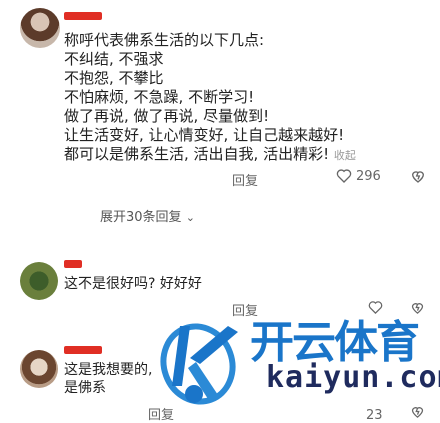 This screenshot has height=423, width=440. Describe the element at coordinates (245, 181) in the screenshot. I see `post-time: 回复` at that location.